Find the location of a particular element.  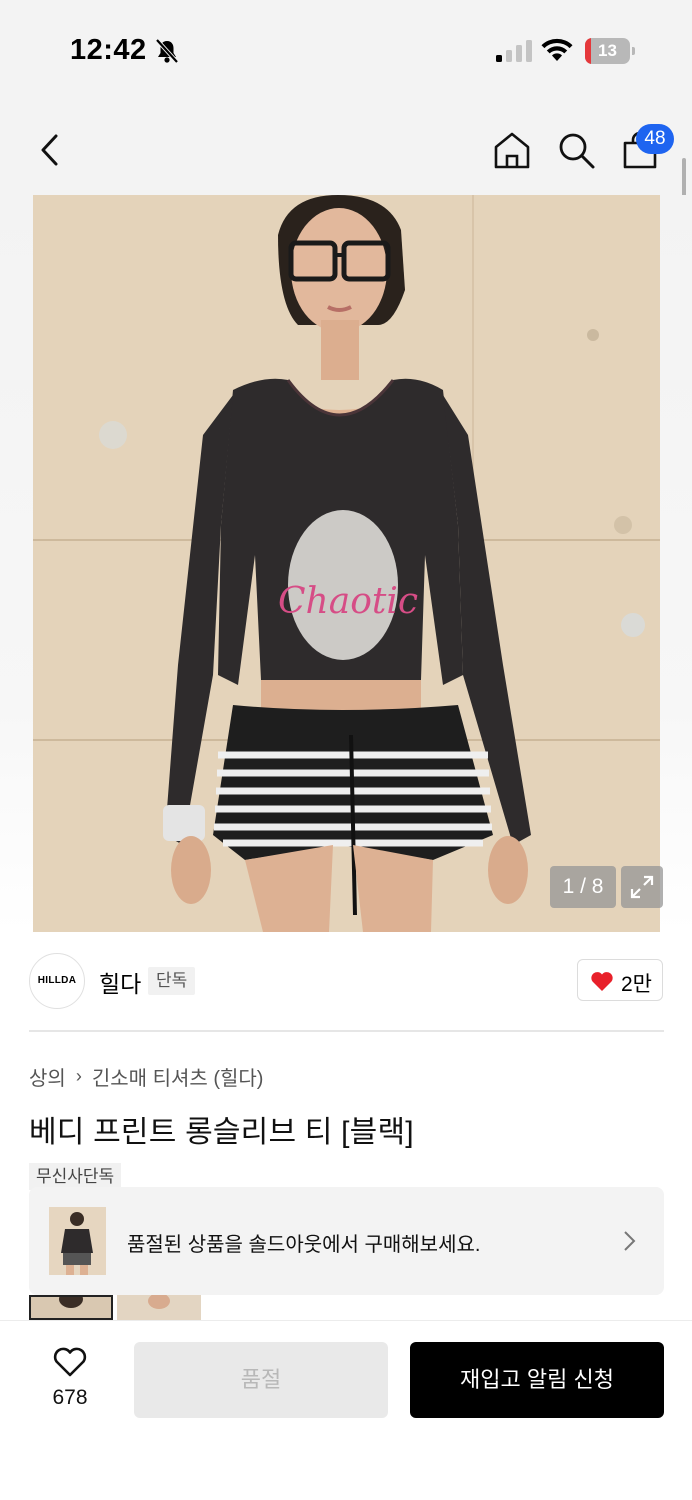

battery-level: 13 is located at coordinates (607, 50).